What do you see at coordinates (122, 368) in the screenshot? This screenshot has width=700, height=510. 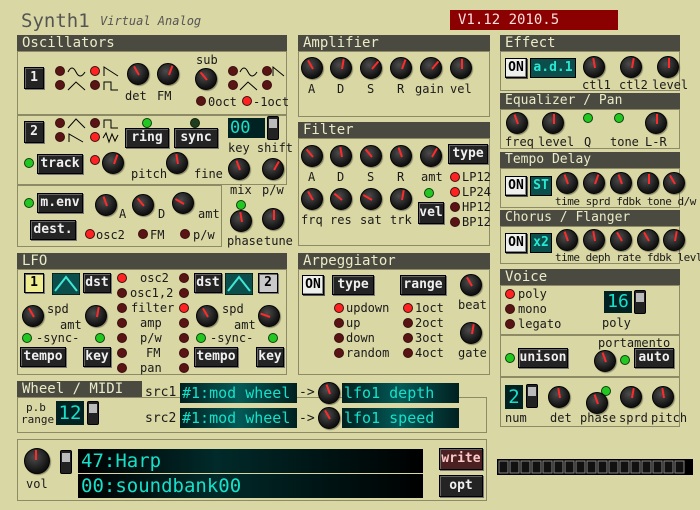 I see `lfo1-dest-pan-led` at bounding box center [122, 368].